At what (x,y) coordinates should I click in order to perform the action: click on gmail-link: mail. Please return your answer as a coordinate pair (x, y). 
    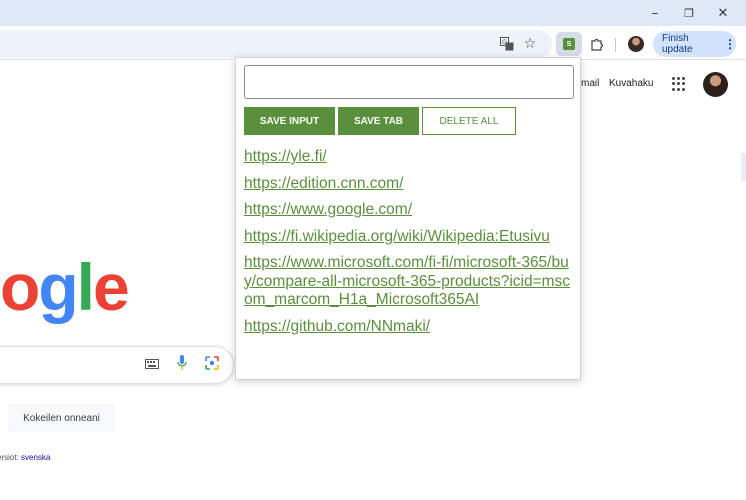
    Looking at the image, I should click on (590, 83).